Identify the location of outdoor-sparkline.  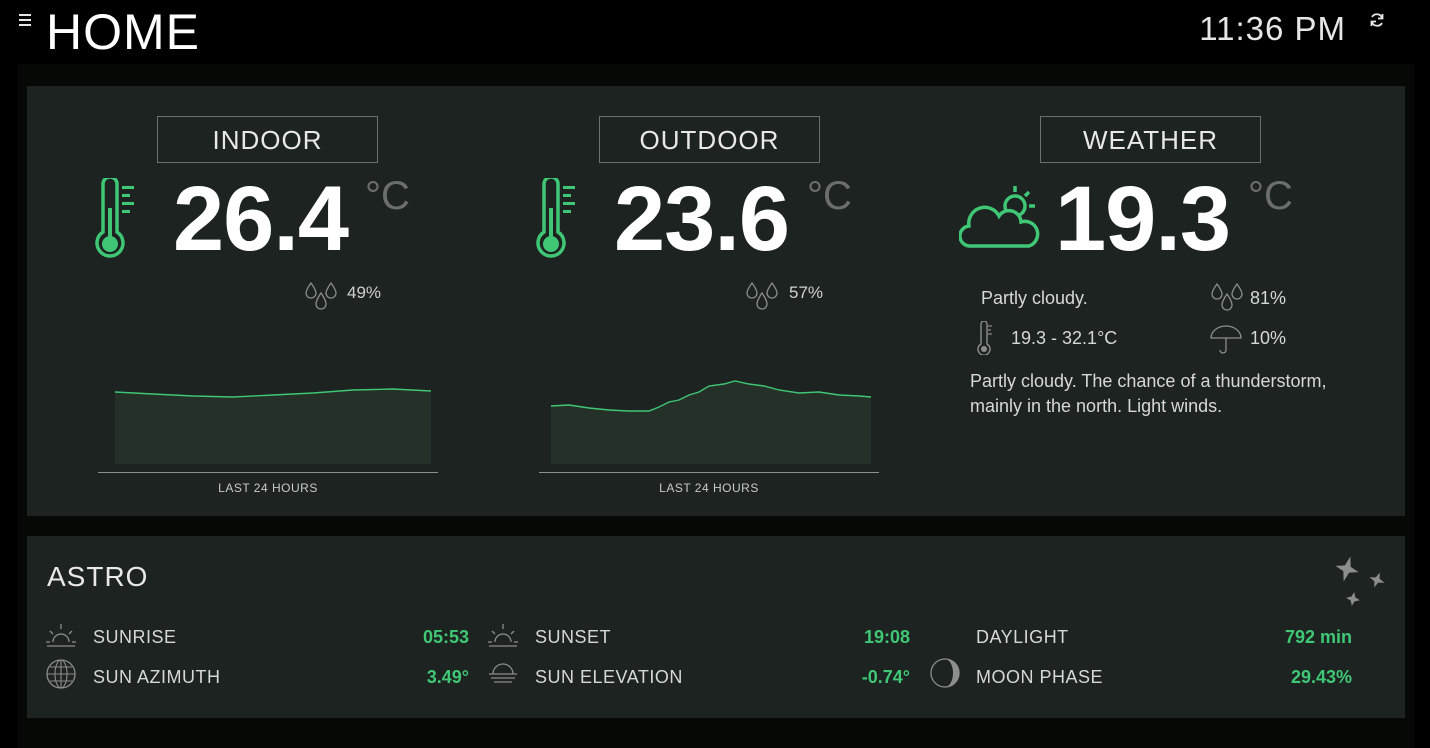
(711, 422).